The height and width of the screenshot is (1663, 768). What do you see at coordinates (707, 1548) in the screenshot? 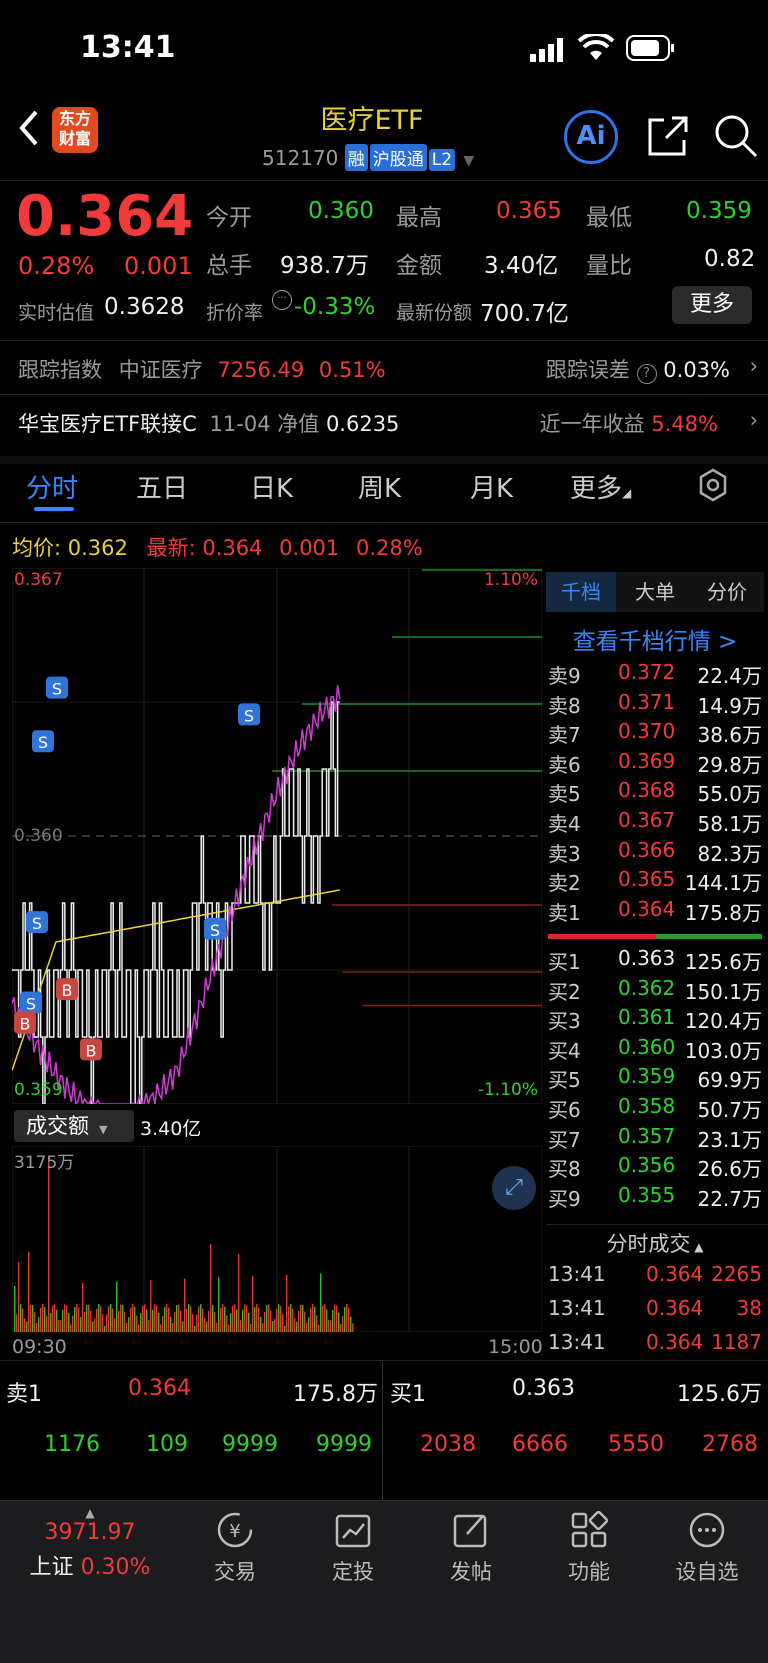
I see `tab-watchlist: 设自选` at bounding box center [707, 1548].